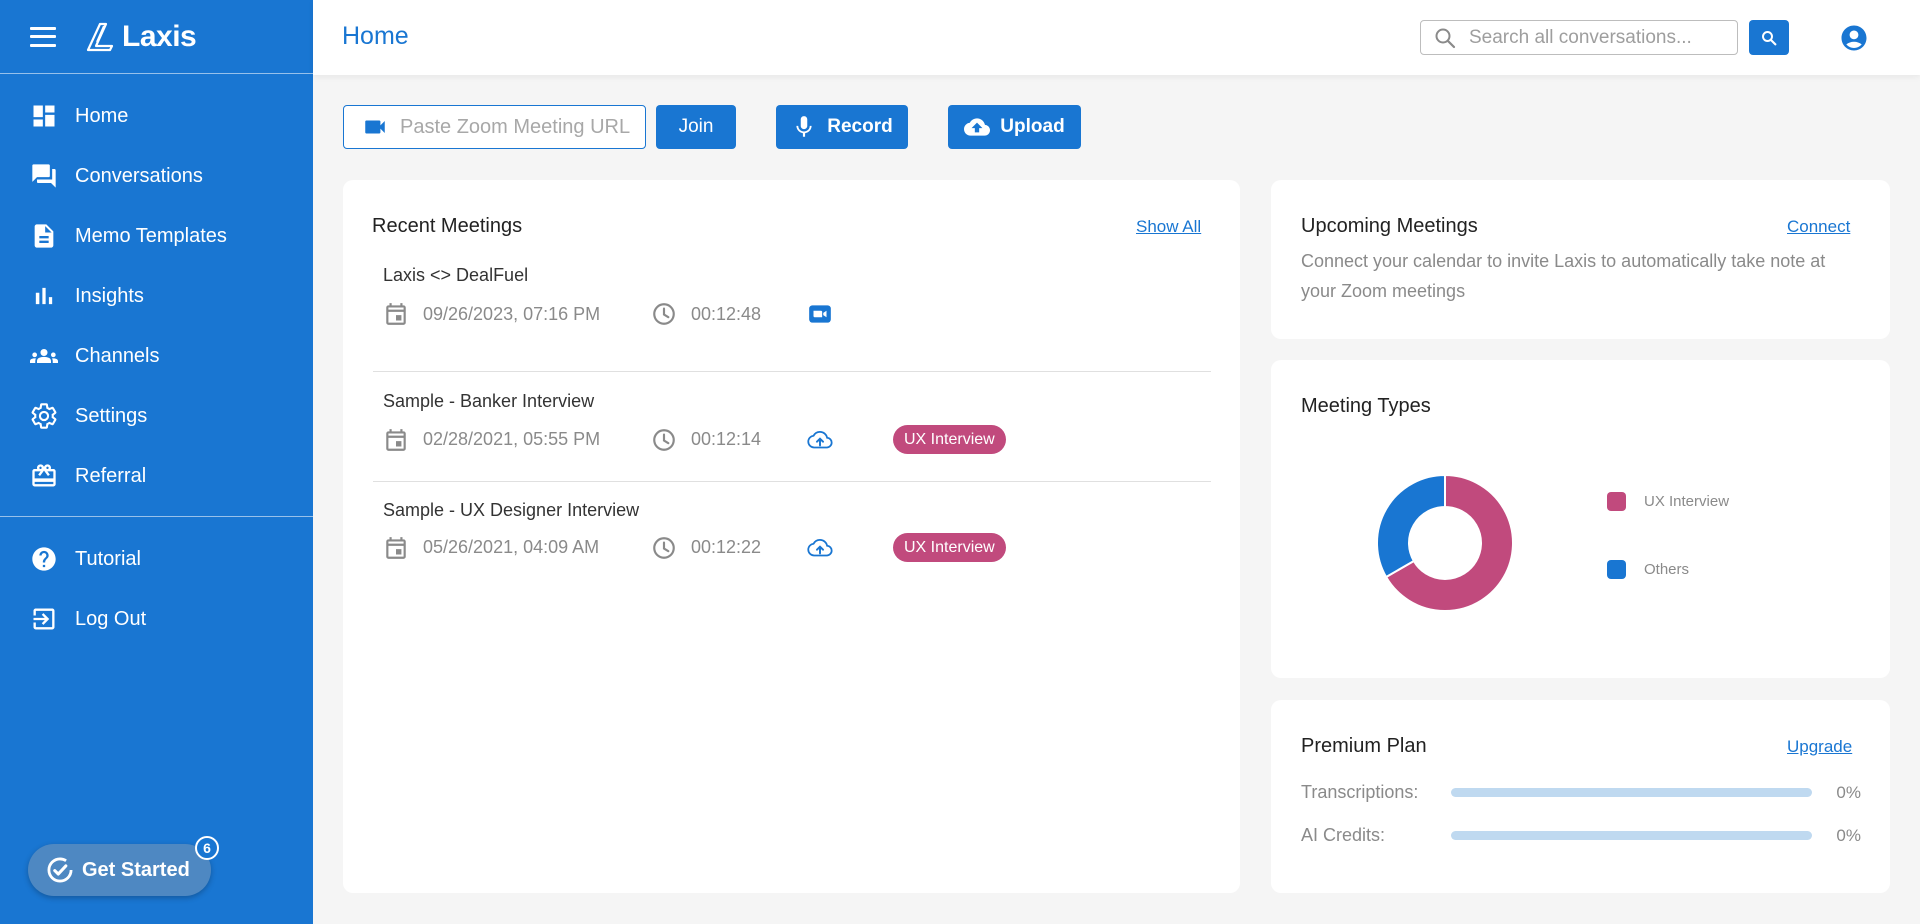 The height and width of the screenshot is (924, 1920). I want to click on sidebar-item-logout: Log Out, so click(156, 619).